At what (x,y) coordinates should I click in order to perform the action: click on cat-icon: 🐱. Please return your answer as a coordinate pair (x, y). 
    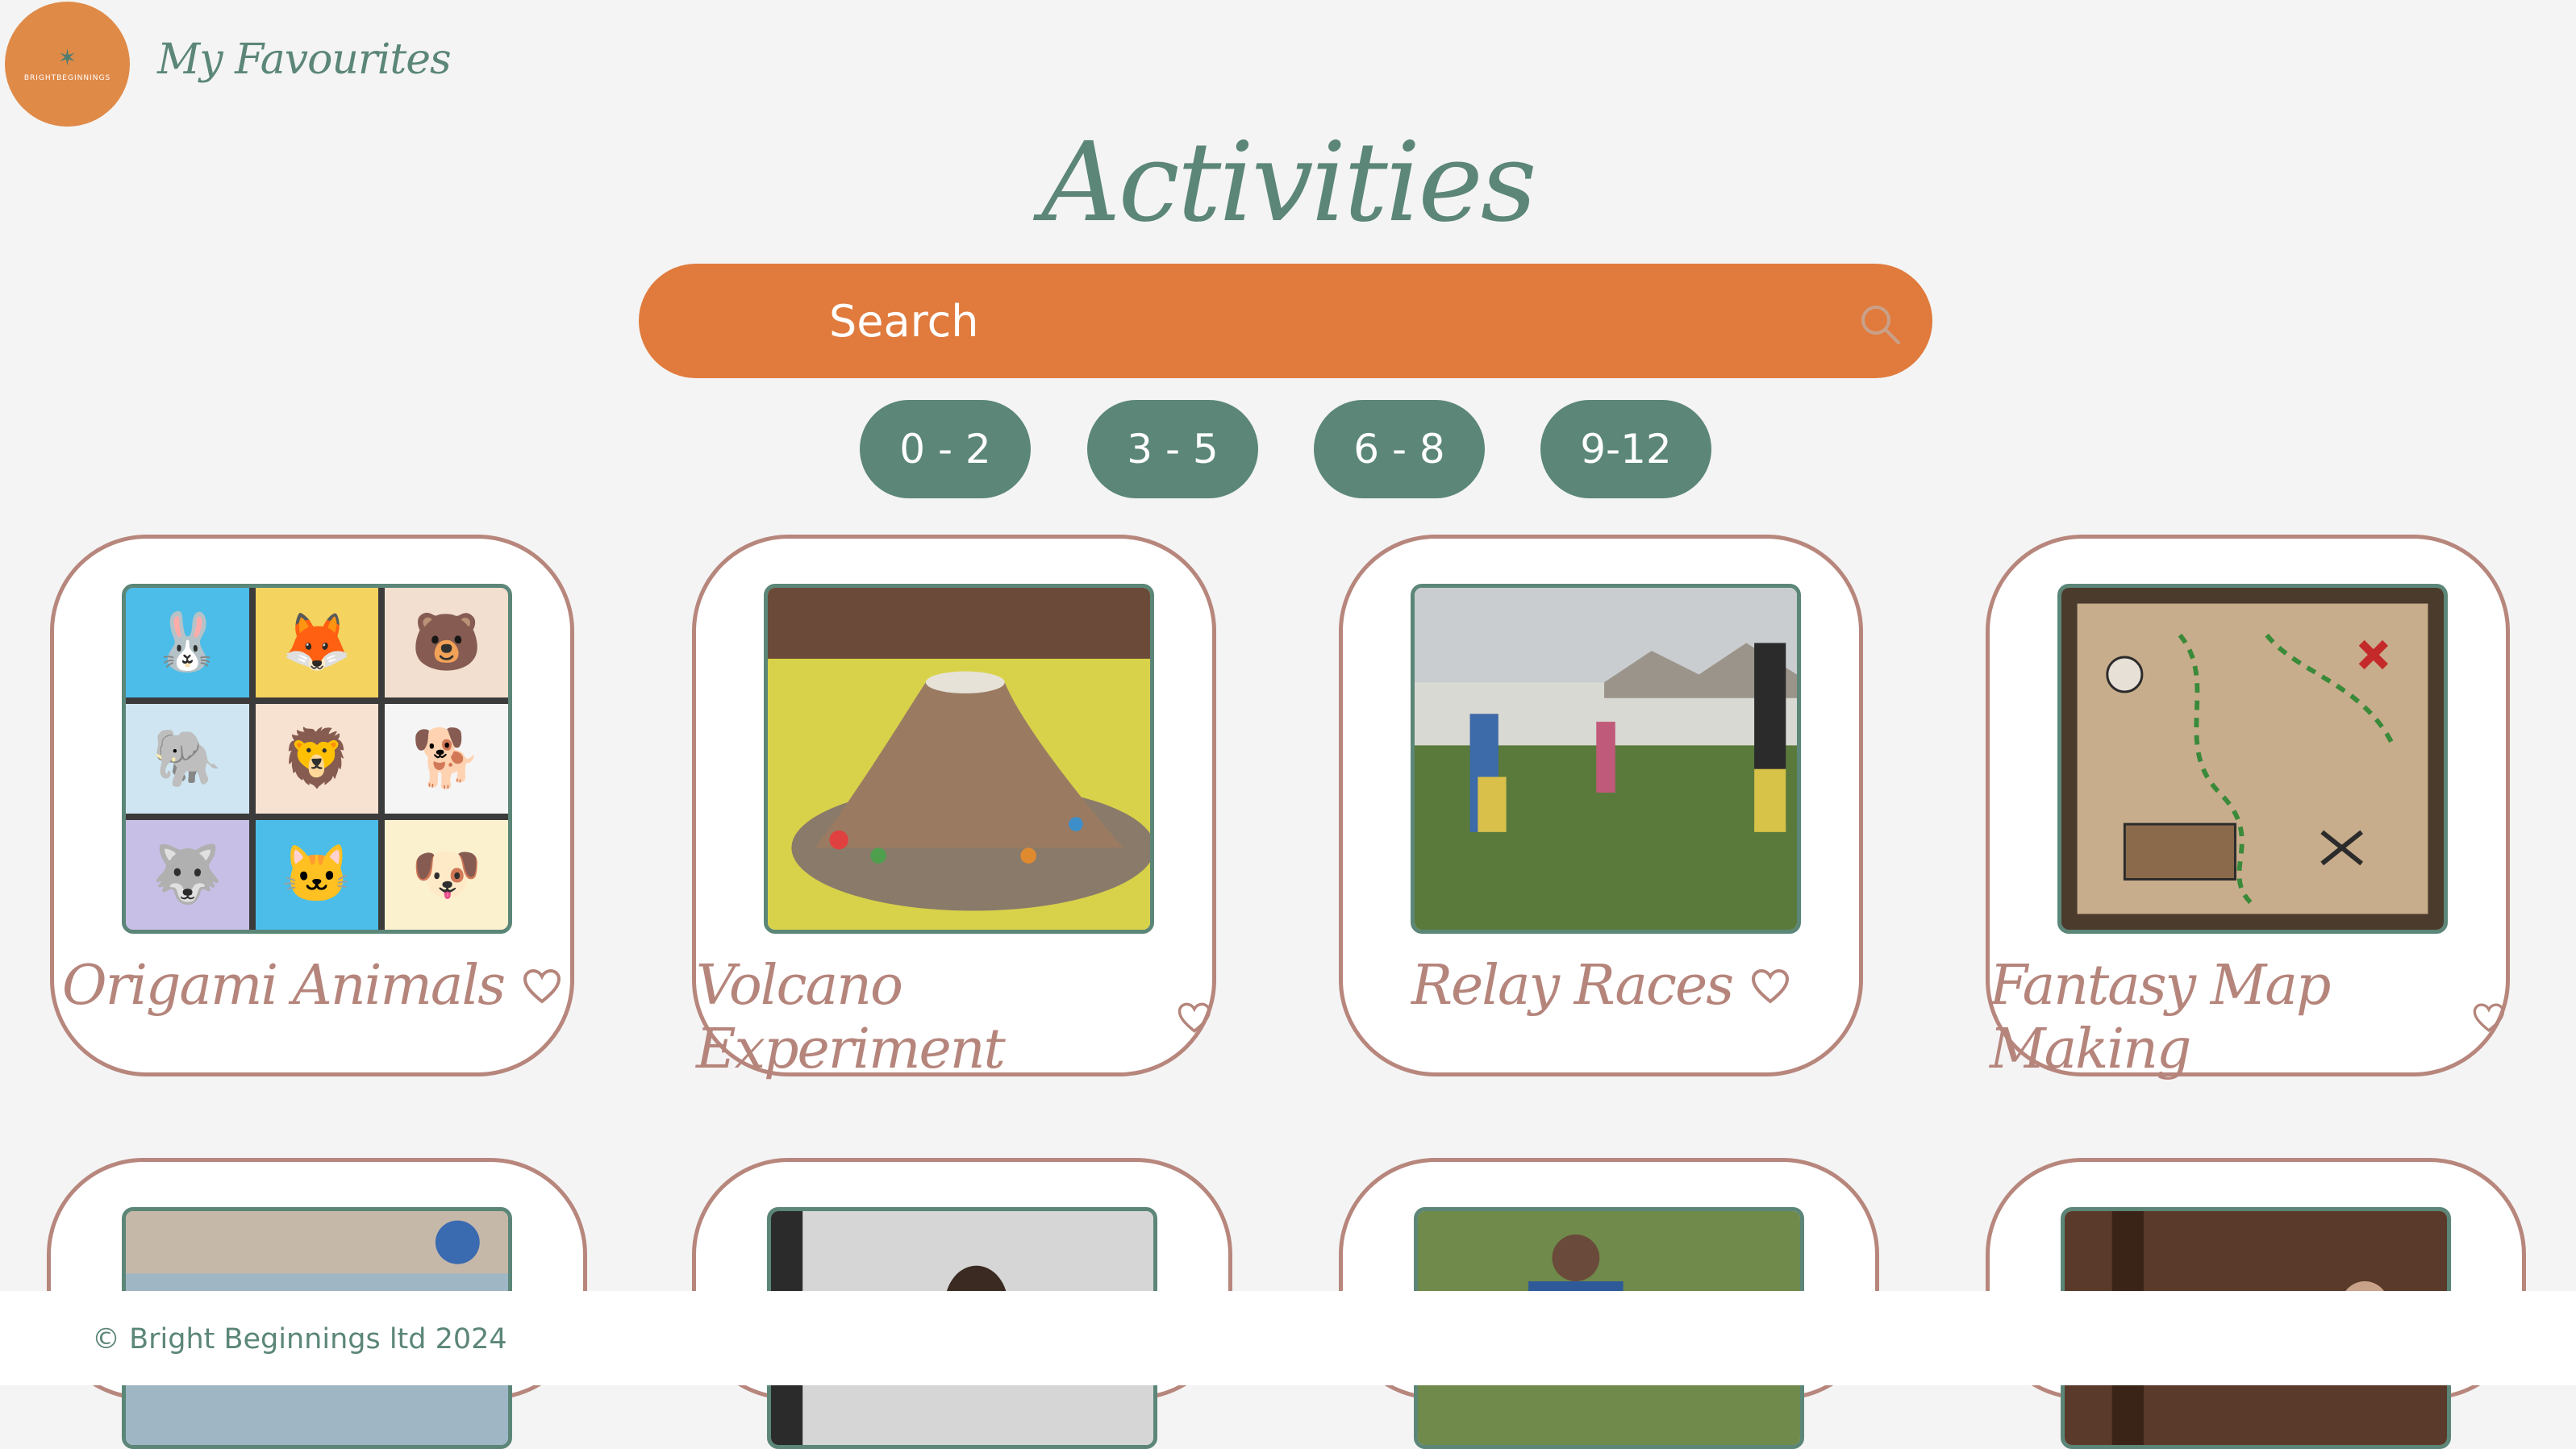
    Looking at the image, I should click on (317, 875).